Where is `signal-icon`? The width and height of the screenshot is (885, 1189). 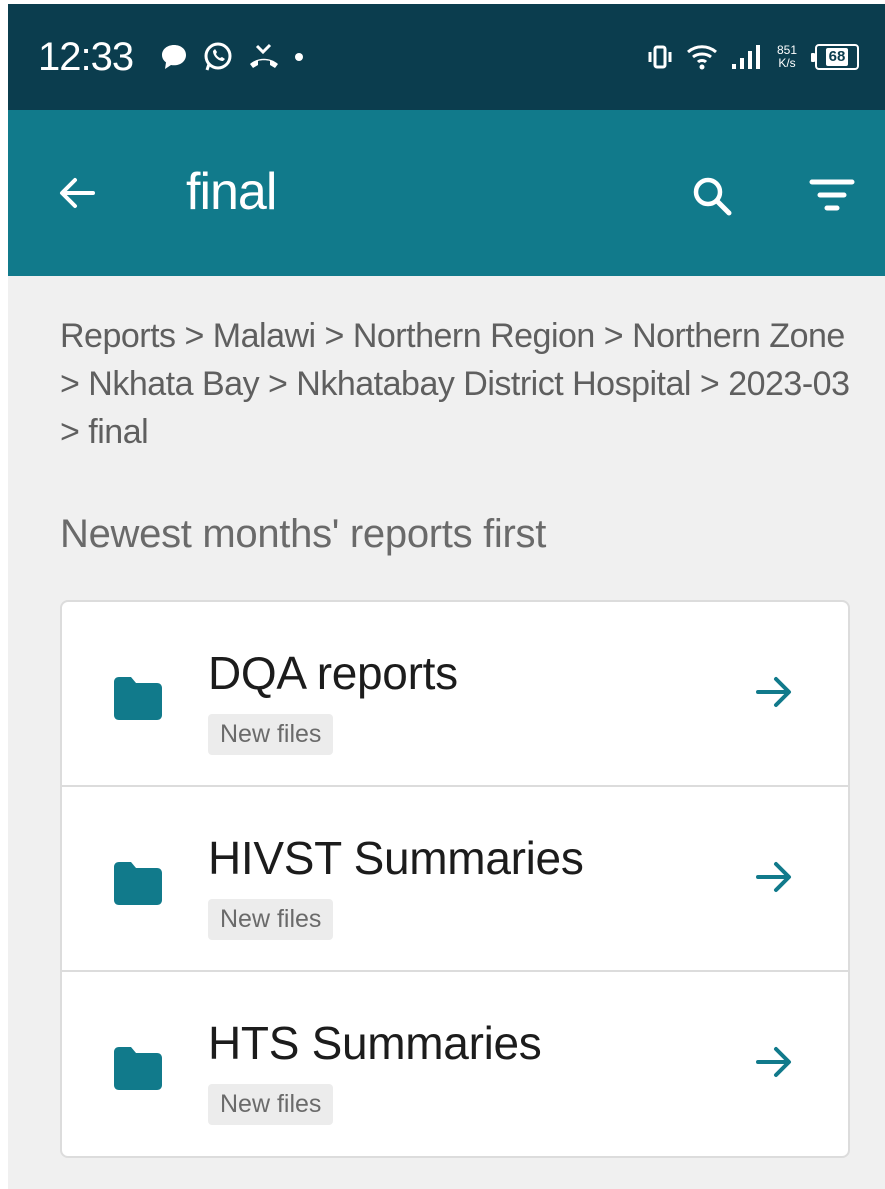 signal-icon is located at coordinates (746, 57).